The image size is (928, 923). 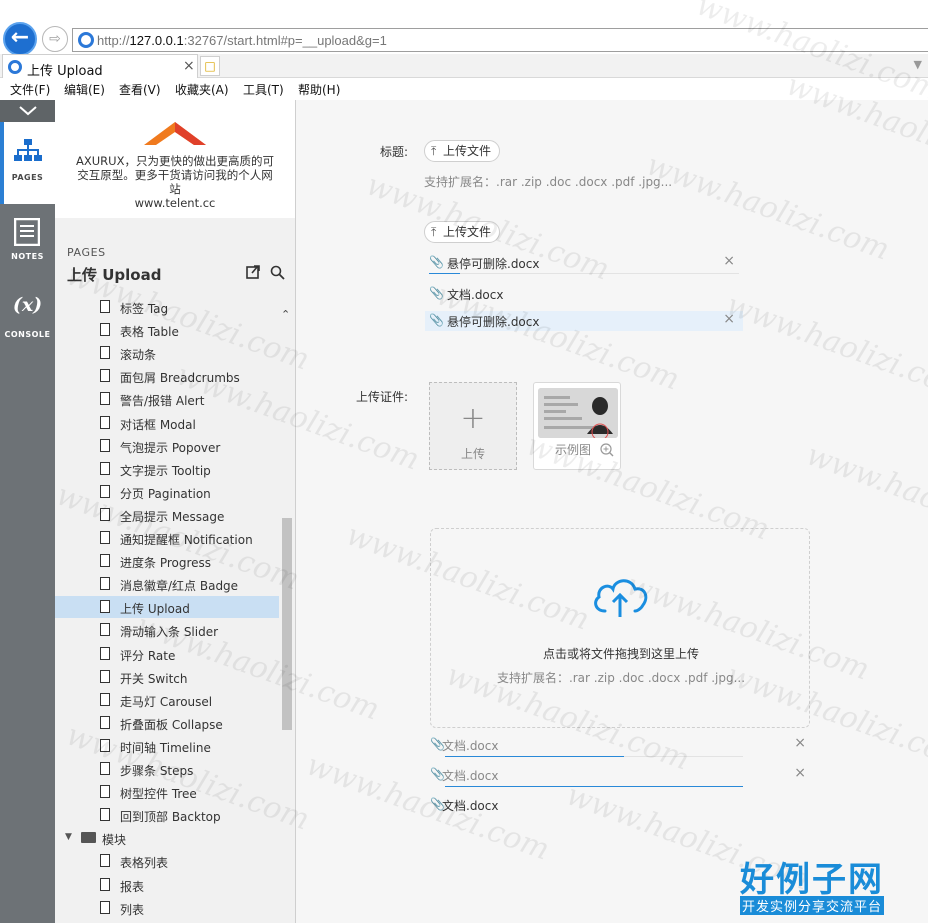 I want to click on menu-edit: 编辑(E), so click(x=84, y=89).